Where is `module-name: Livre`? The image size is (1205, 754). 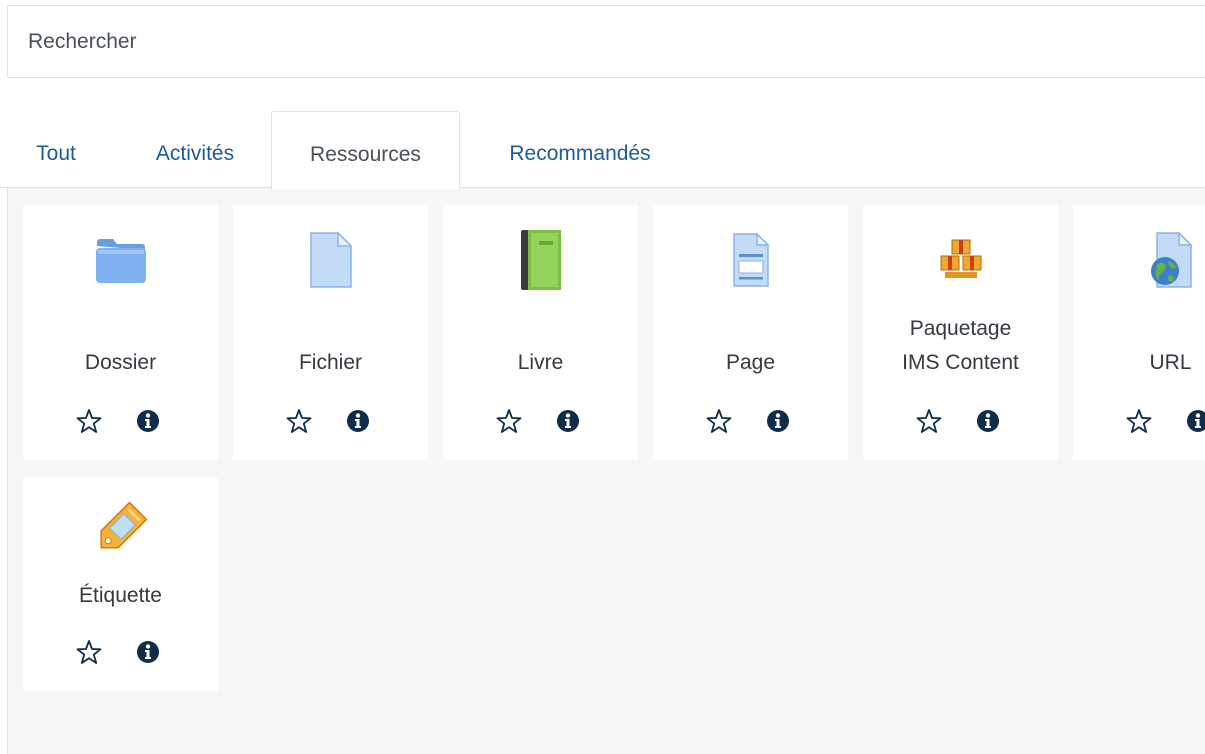
module-name: Livre is located at coordinates (540, 362).